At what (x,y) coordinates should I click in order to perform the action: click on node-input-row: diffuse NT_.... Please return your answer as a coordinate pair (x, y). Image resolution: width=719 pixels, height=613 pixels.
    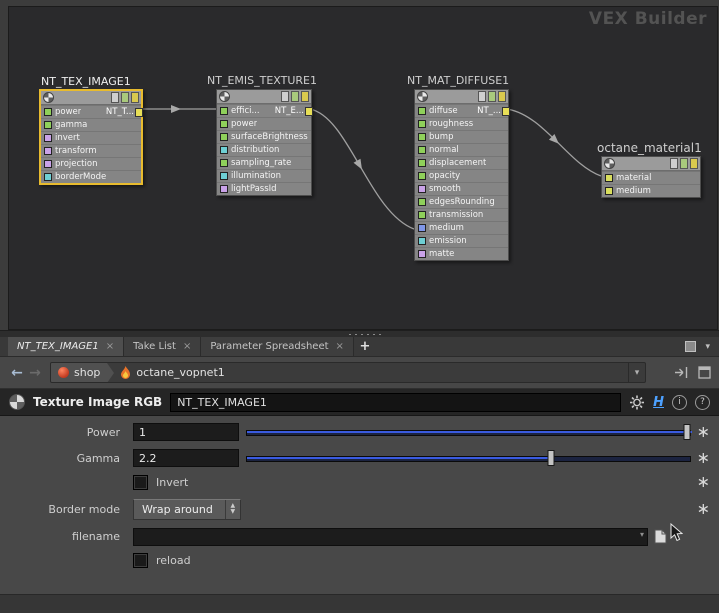
    Looking at the image, I should click on (462, 110).